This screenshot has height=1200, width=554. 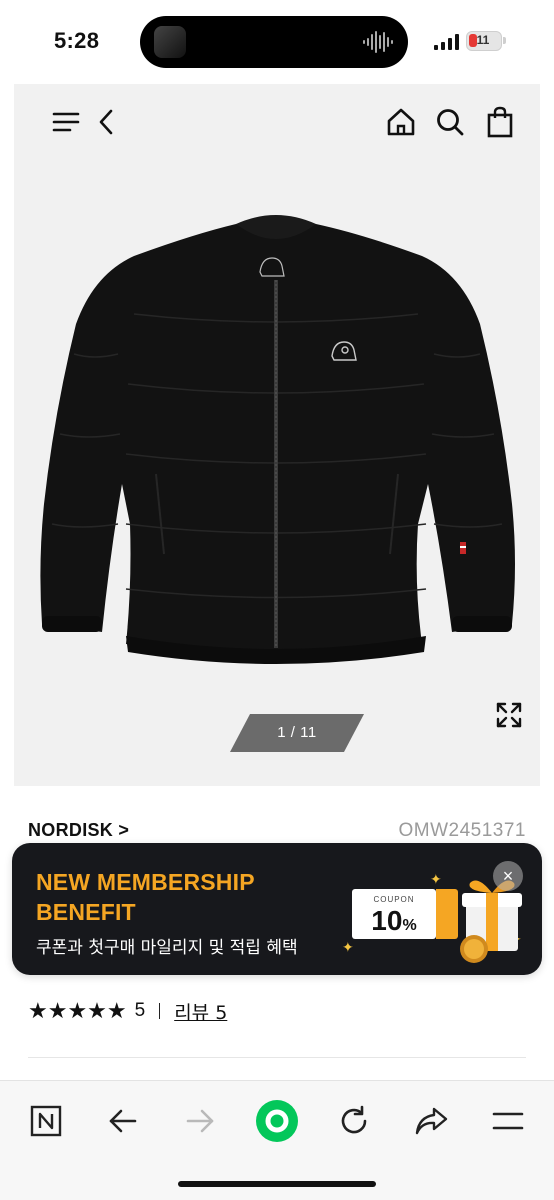 I want to click on rating-stars: ★★★★★, so click(x=77, y=1010).